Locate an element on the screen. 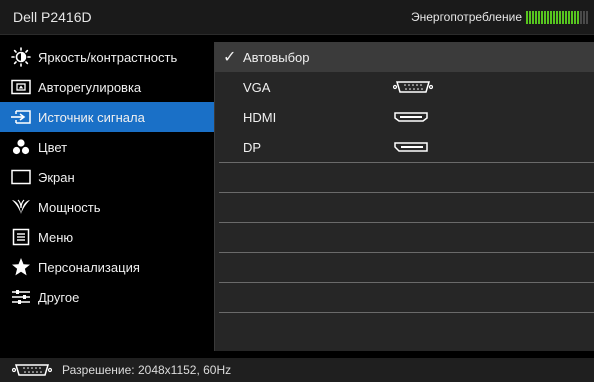 The width and height of the screenshot is (594, 382). menu-item-label: Авторегулировка is located at coordinates (90, 87).